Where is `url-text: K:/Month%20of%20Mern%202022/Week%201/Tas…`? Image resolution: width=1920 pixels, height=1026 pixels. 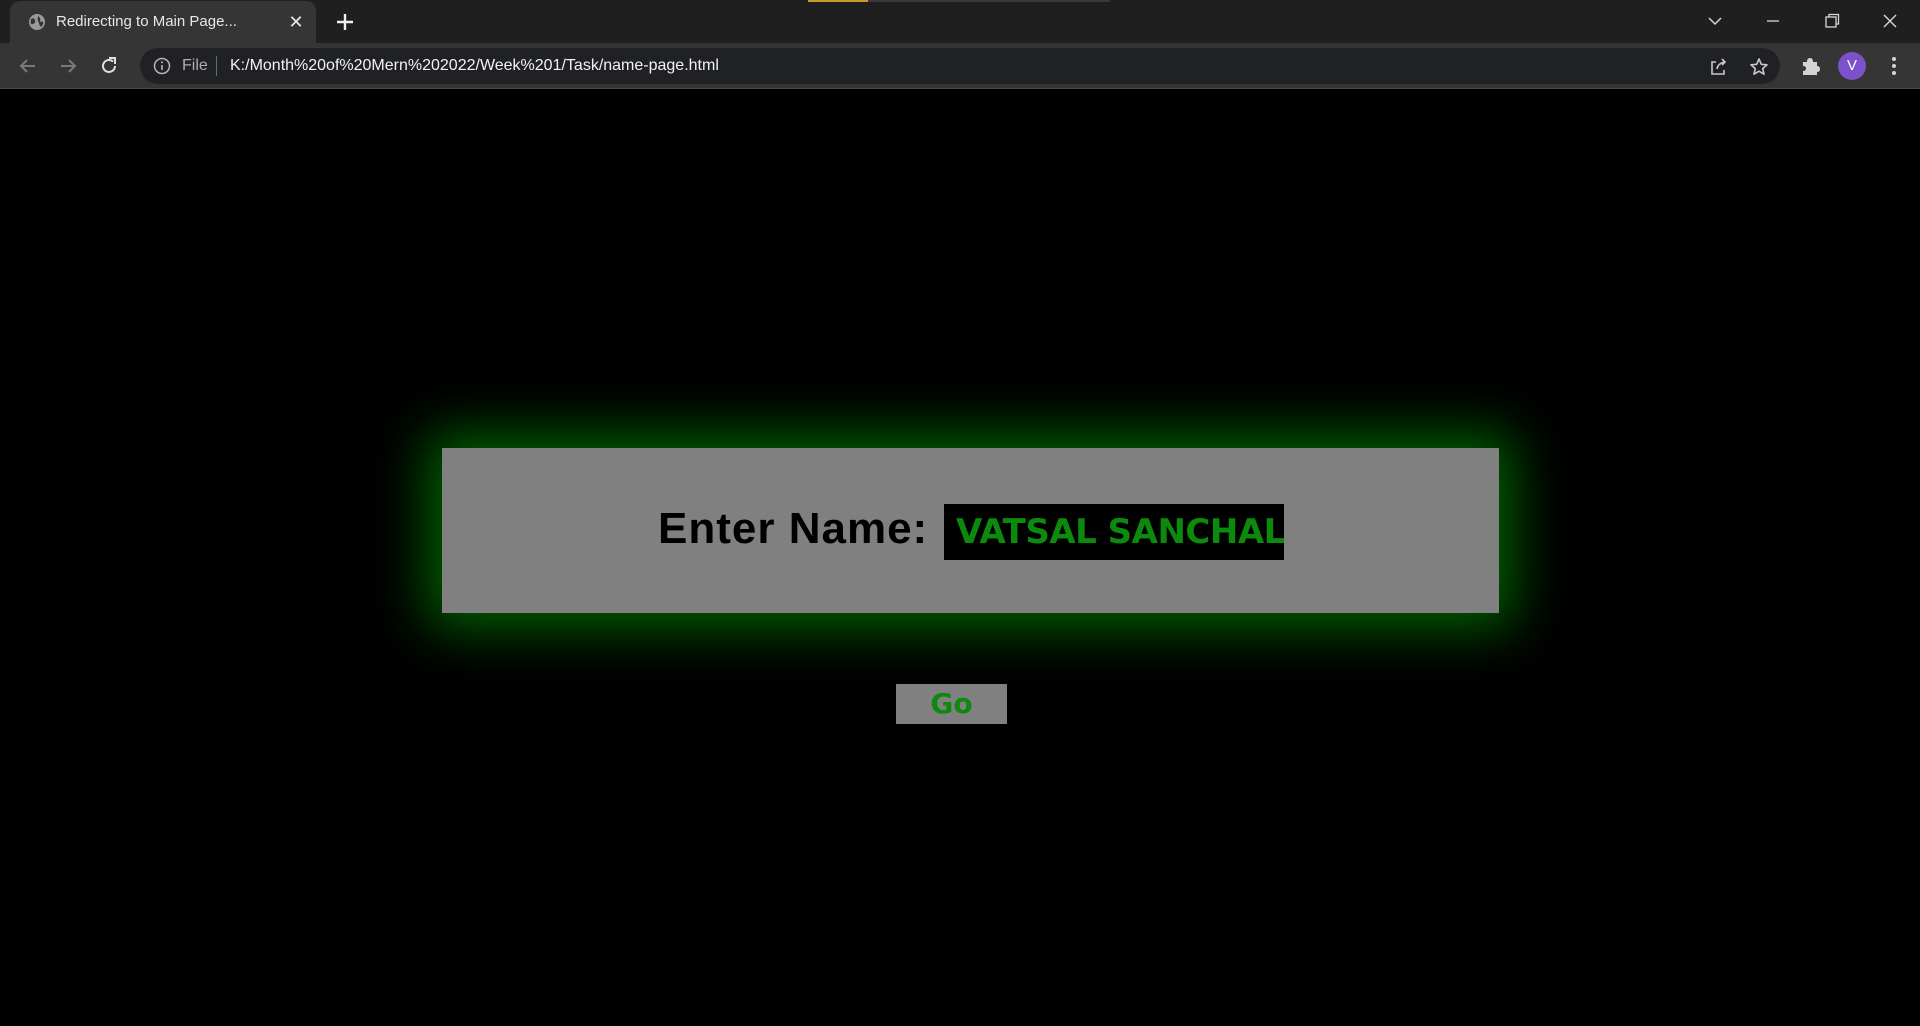
url-text: K:/Month%20of%20Mern%202022/Week%201/Tas… is located at coordinates (474, 66).